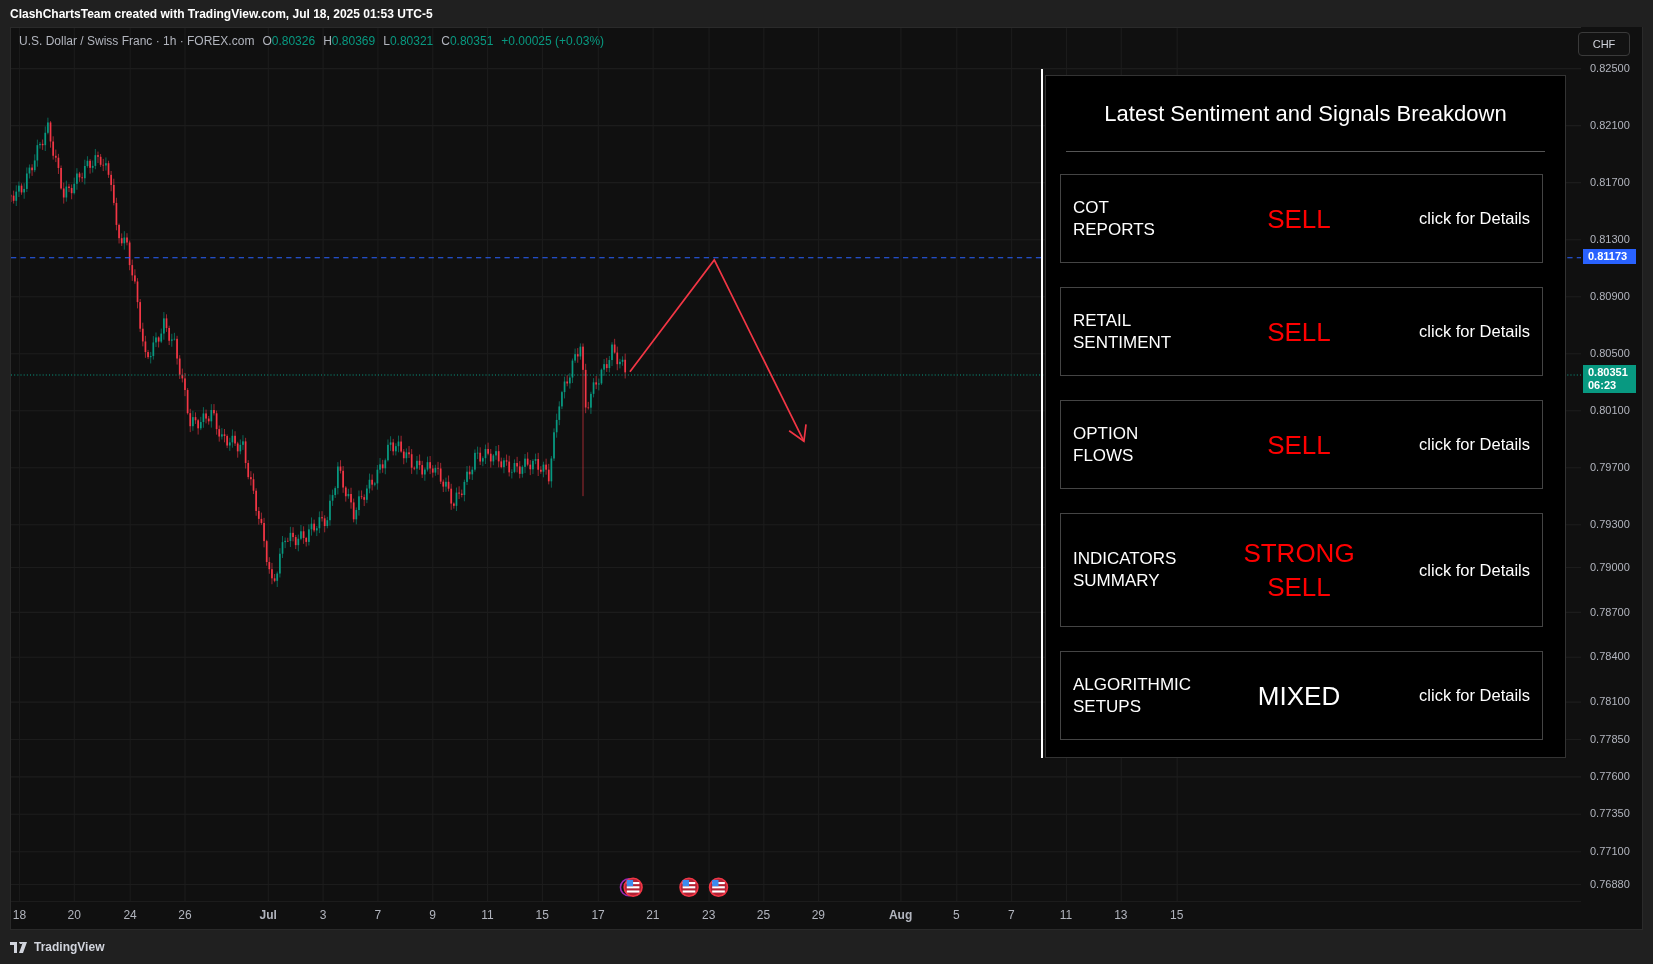 The image size is (1653, 964). I want to click on date-label: 13, so click(1121, 915).